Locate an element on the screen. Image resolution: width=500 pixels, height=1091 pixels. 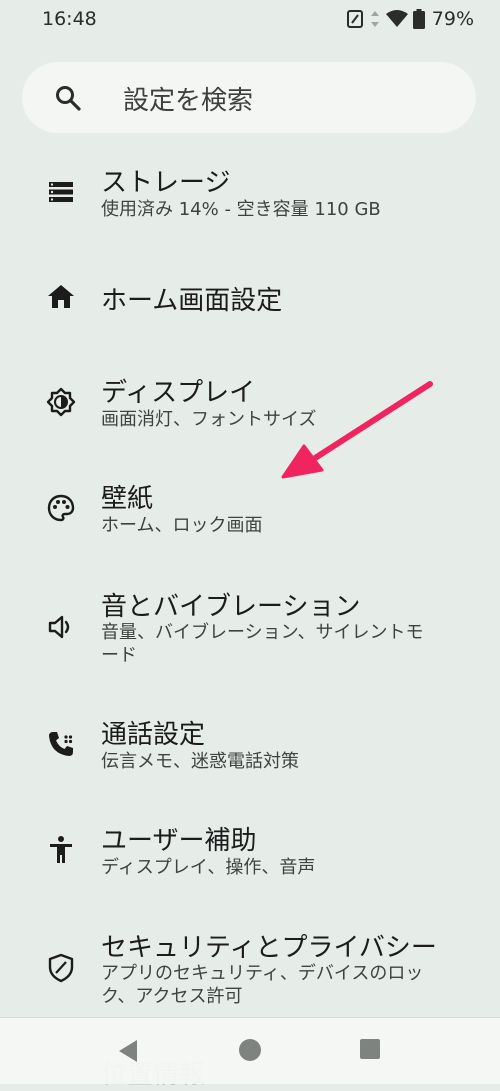
item-title: ユーザー補助 is located at coordinates (179, 841).